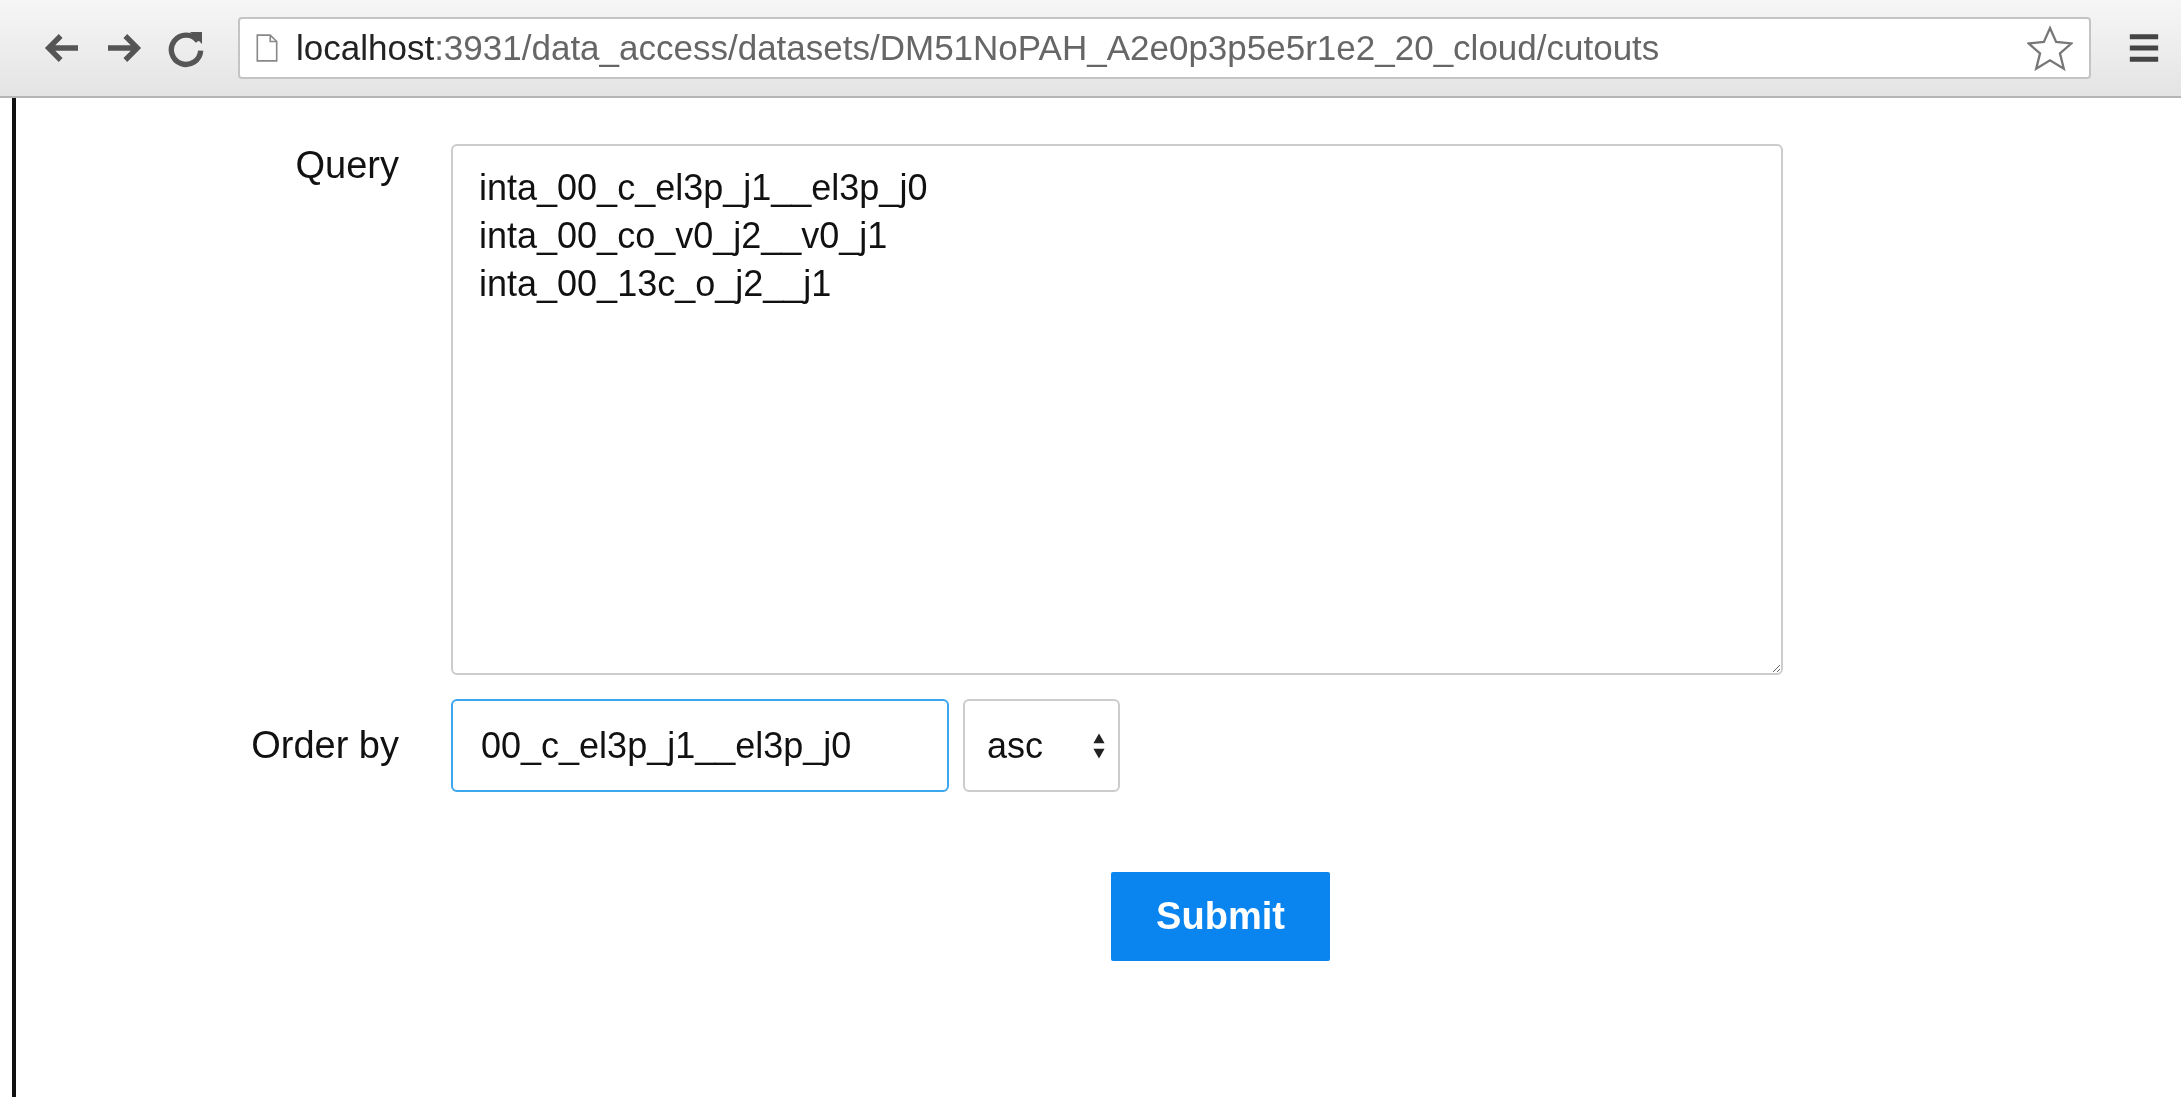  I want to click on page-icon, so click(267, 48).